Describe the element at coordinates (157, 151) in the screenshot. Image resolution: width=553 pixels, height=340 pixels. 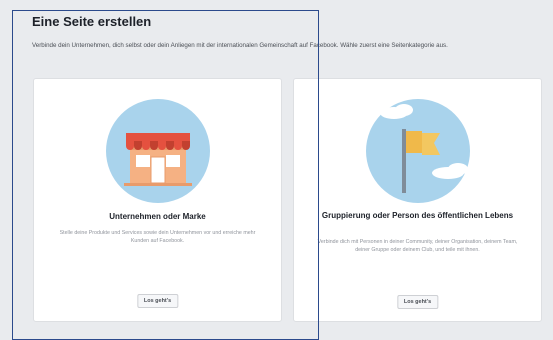
I see `storefront-icon` at that location.